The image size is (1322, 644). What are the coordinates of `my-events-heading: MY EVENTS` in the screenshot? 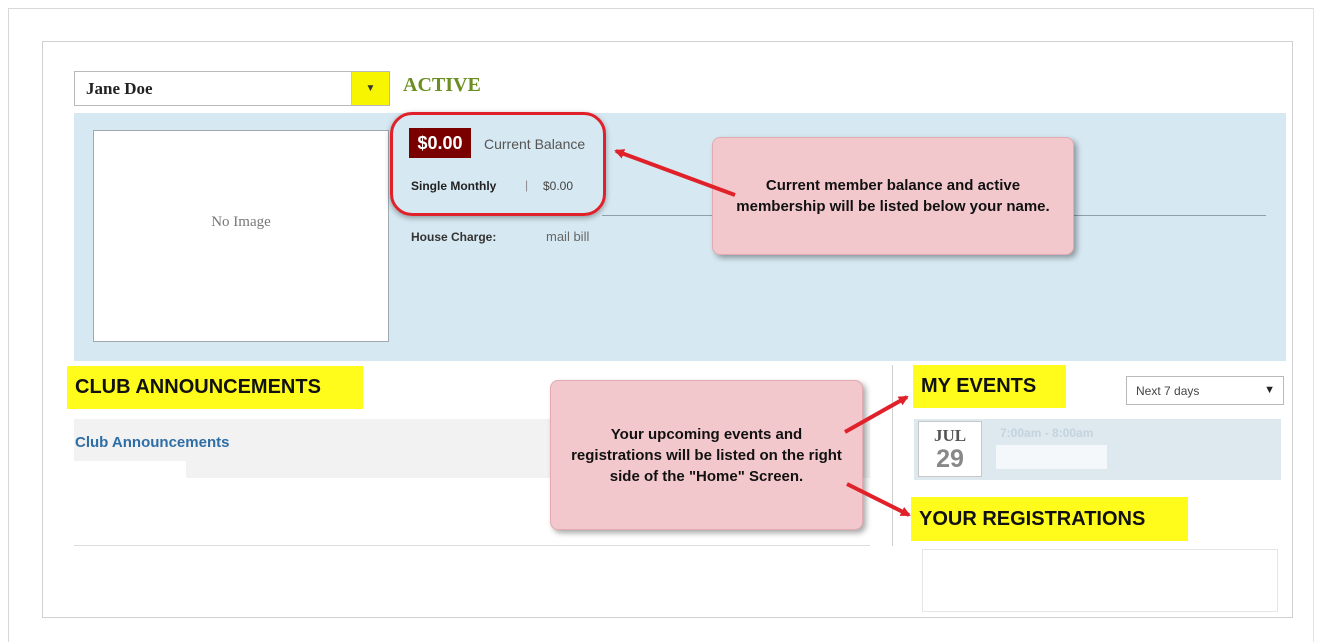 It's located at (989, 386).